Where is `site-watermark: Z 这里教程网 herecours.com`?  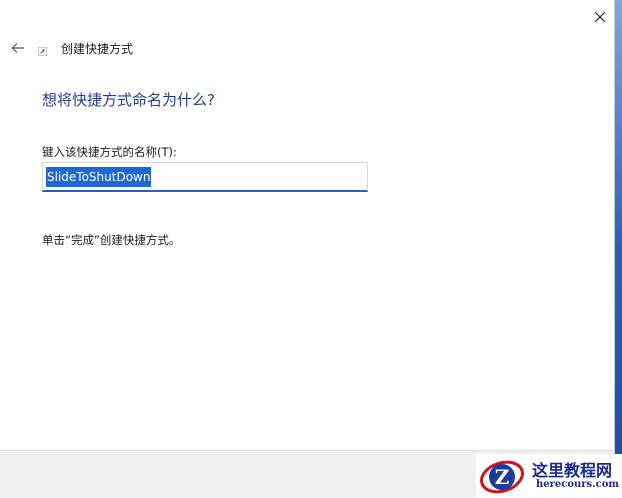 site-watermark: Z 这里教程网 herecours.com is located at coordinates (549, 476).